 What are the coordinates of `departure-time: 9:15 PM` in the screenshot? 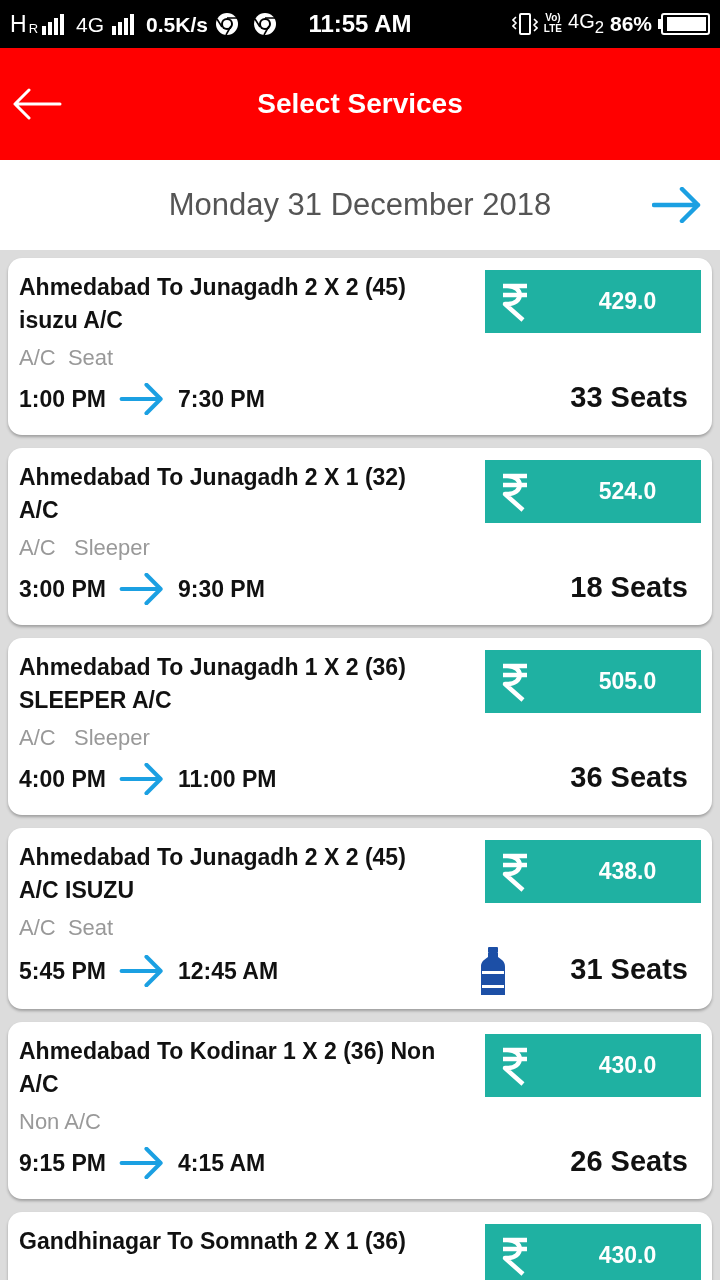 It's located at (62, 1163).